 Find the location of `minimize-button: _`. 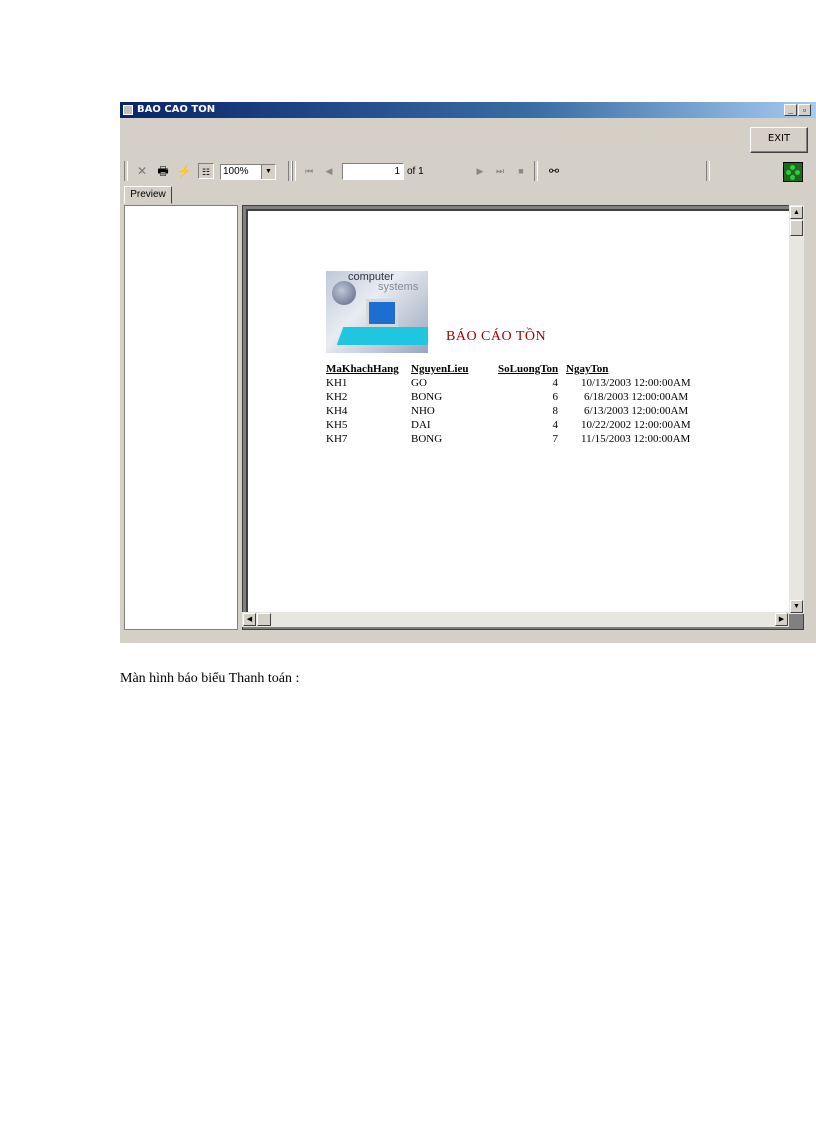

minimize-button: _ is located at coordinates (790, 110).